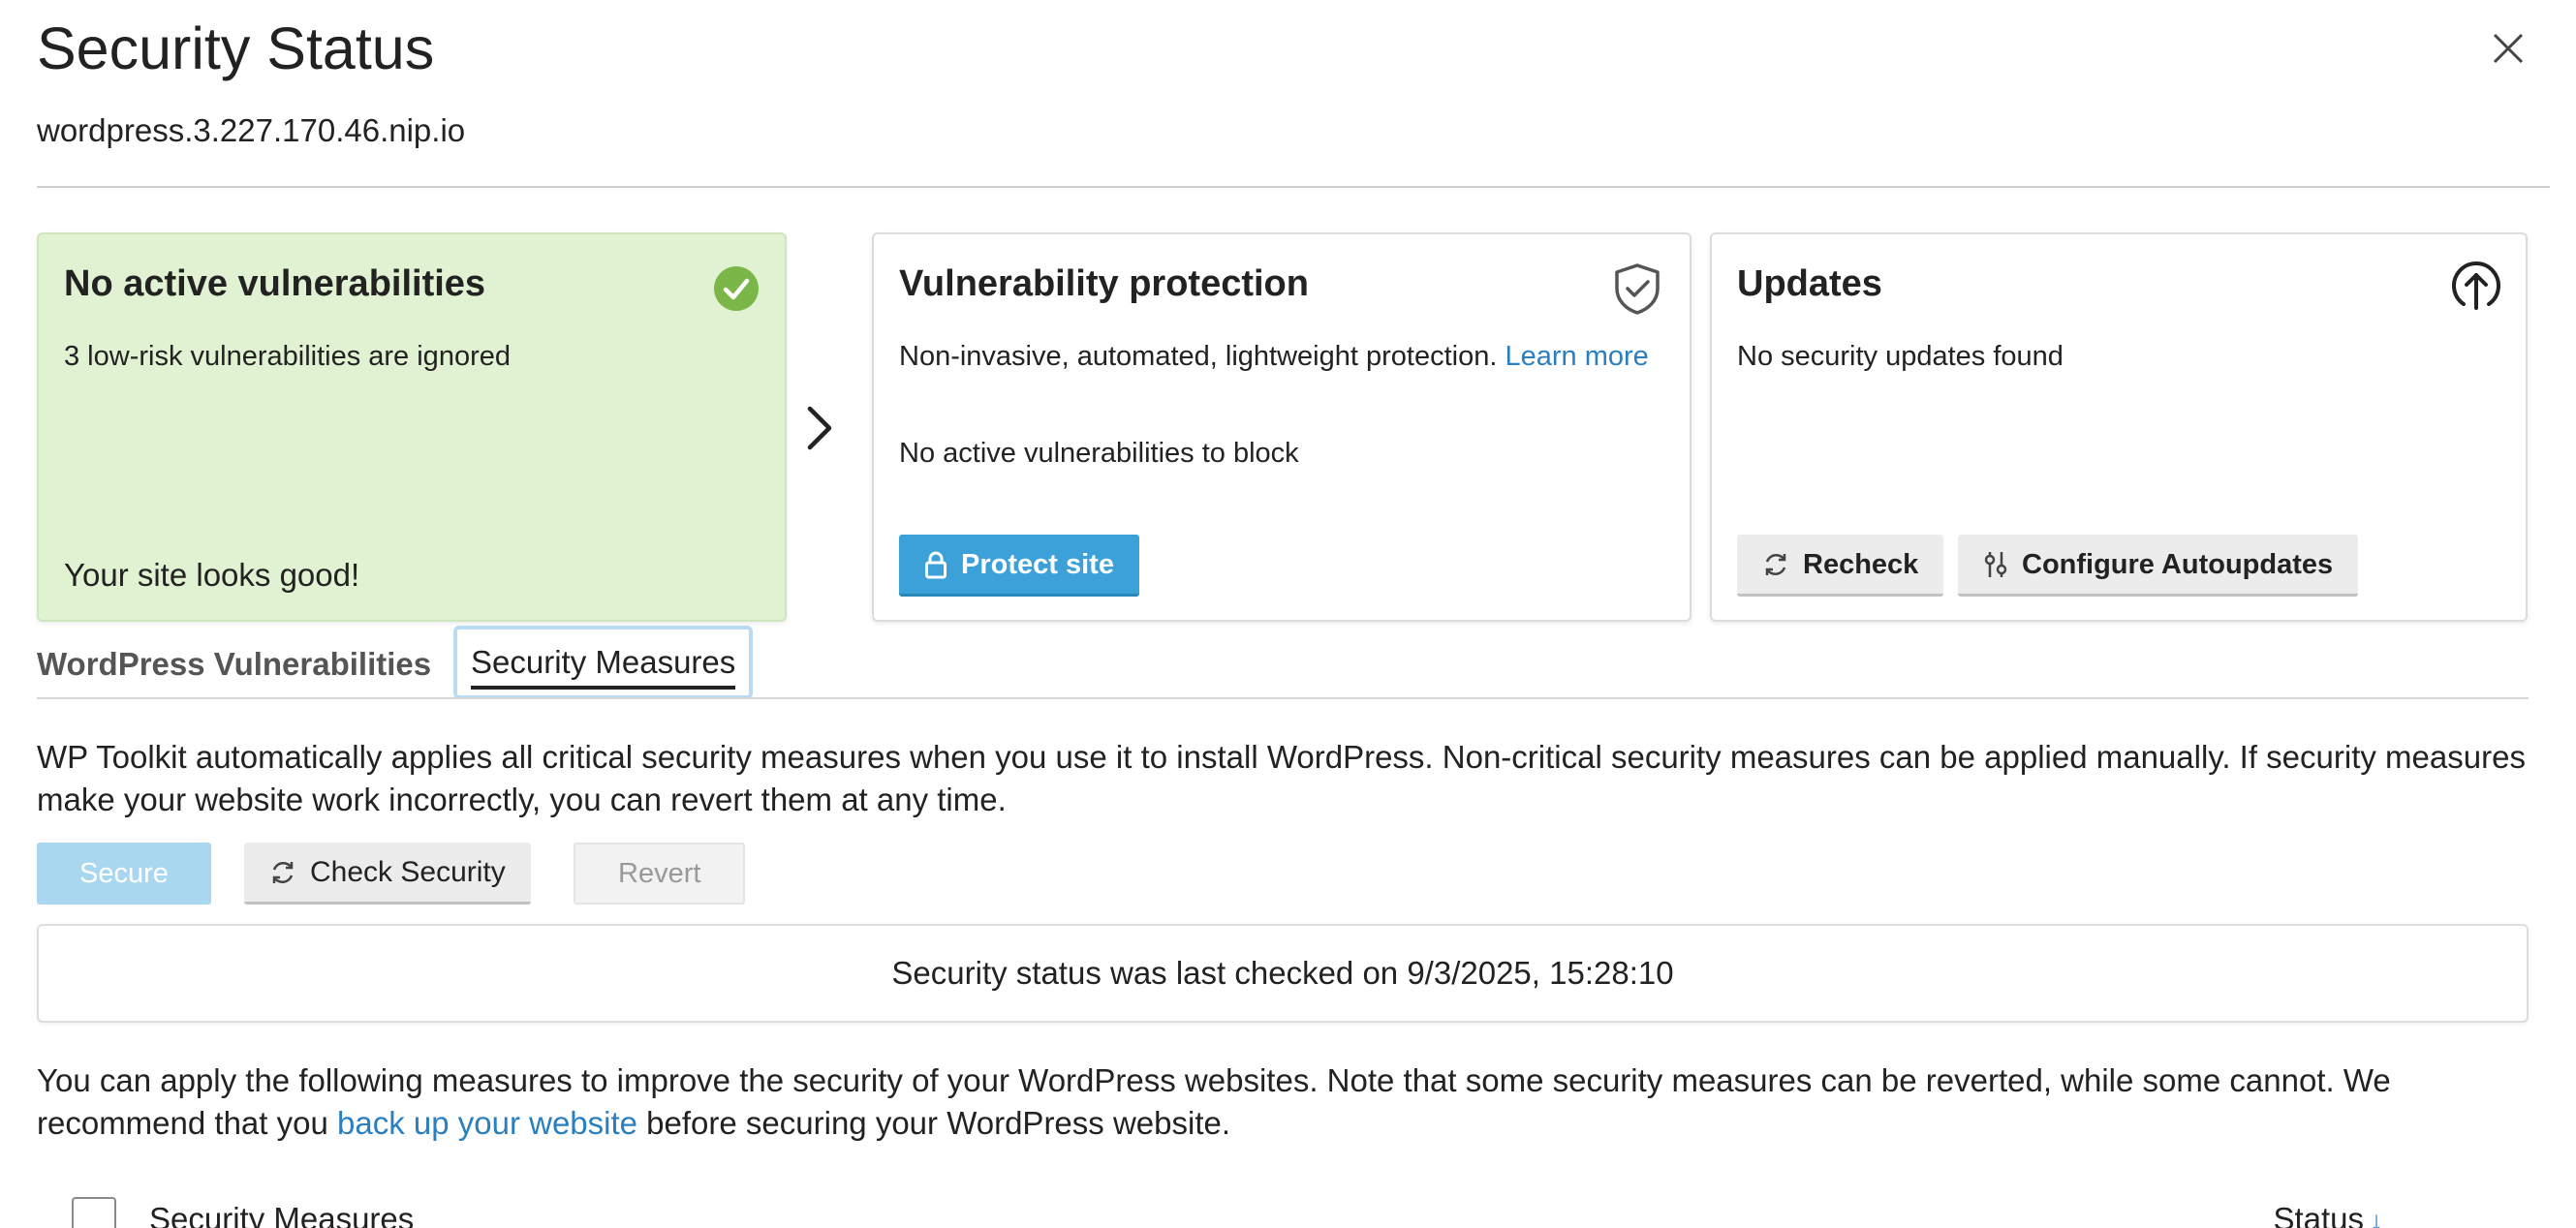 This screenshot has height=1228, width=2576. I want to click on revert-label: Revert, so click(659, 873).